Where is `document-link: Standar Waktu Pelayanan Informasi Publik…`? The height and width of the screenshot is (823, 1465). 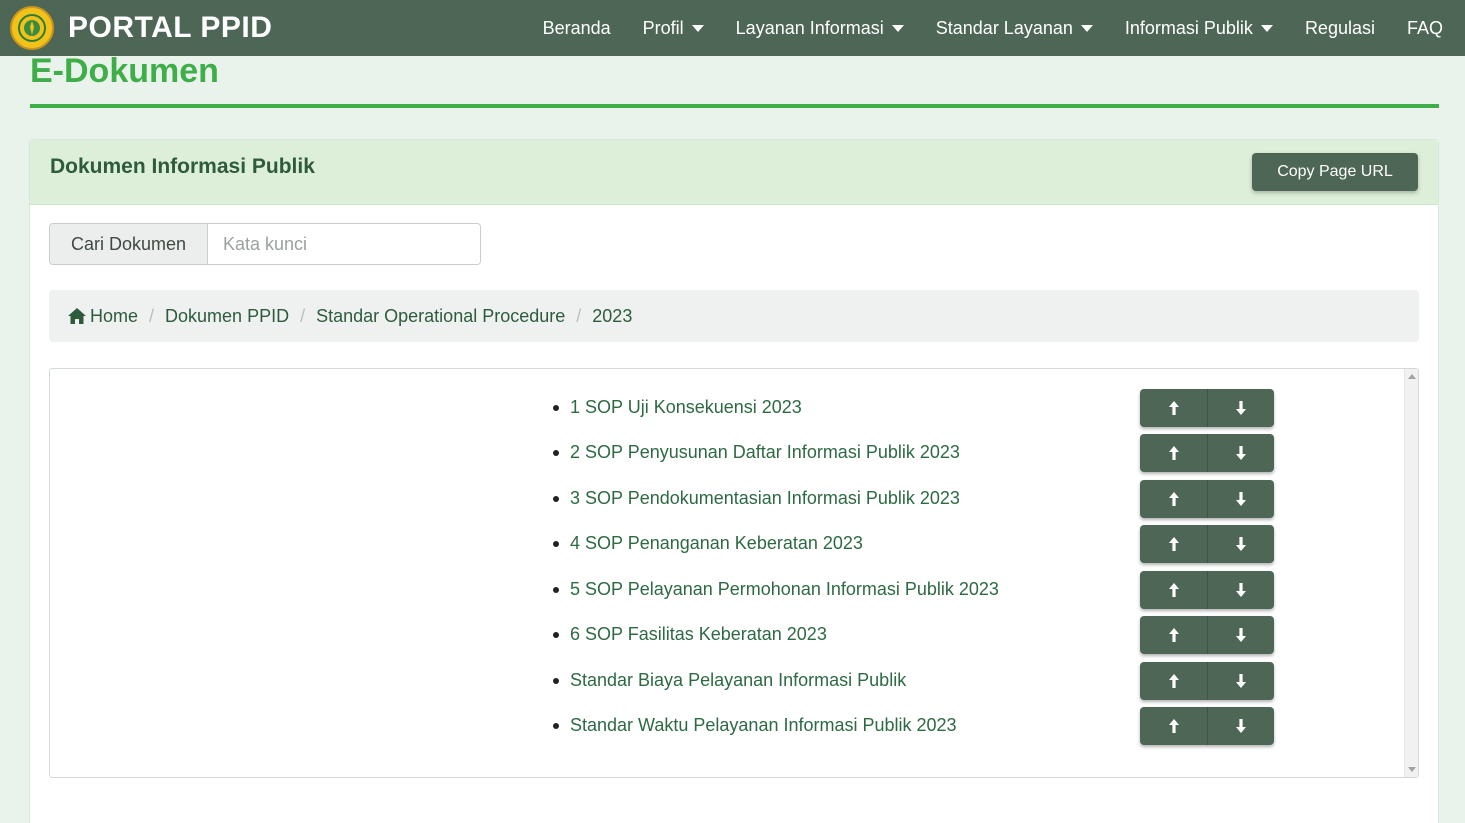
document-link: Standar Waktu Pelayanan Informasi Publik… is located at coordinates (763, 725).